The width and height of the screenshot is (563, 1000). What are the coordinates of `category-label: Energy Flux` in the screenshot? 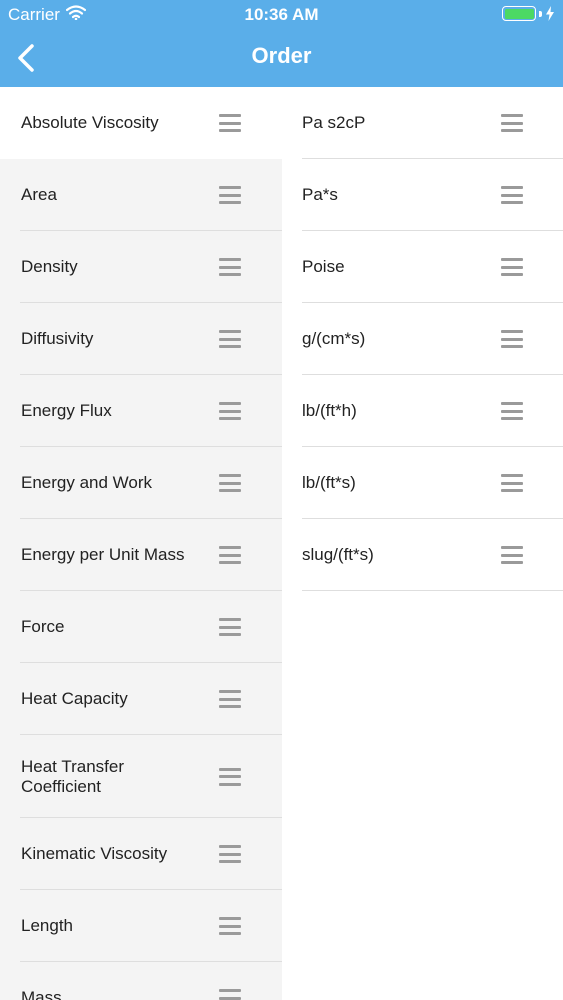 It's located at (66, 410).